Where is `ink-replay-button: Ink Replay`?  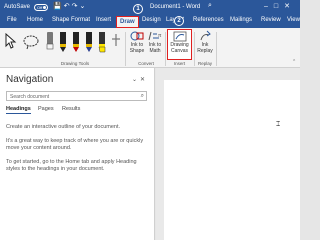
ink-replay-button: Ink Replay is located at coordinates (205, 42).